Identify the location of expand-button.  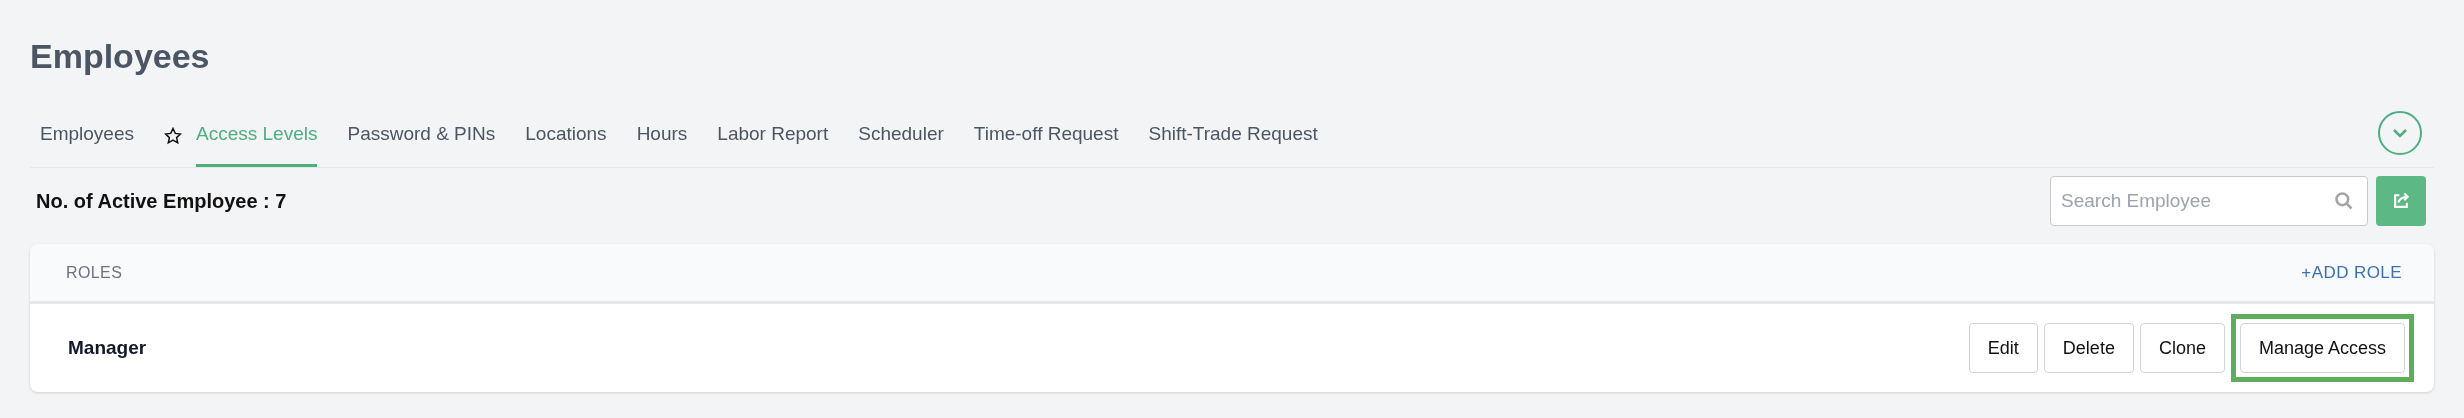
(2400, 132).